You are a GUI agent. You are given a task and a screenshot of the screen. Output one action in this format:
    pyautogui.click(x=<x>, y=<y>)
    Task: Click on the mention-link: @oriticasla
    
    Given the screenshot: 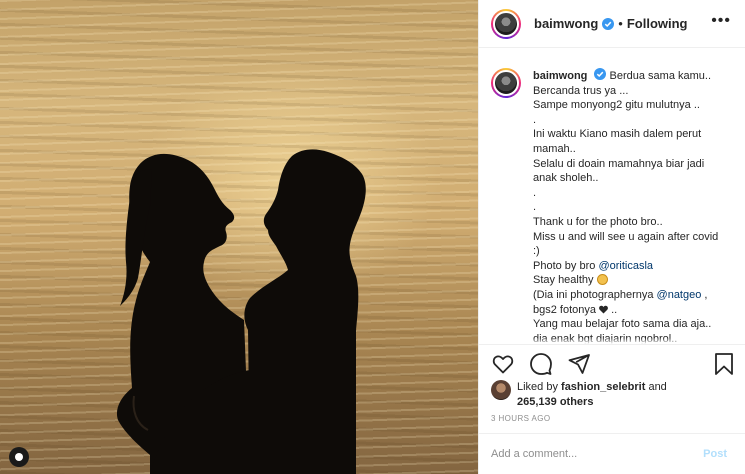 What is the action you would take?
    pyautogui.click(x=625, y=266)
    